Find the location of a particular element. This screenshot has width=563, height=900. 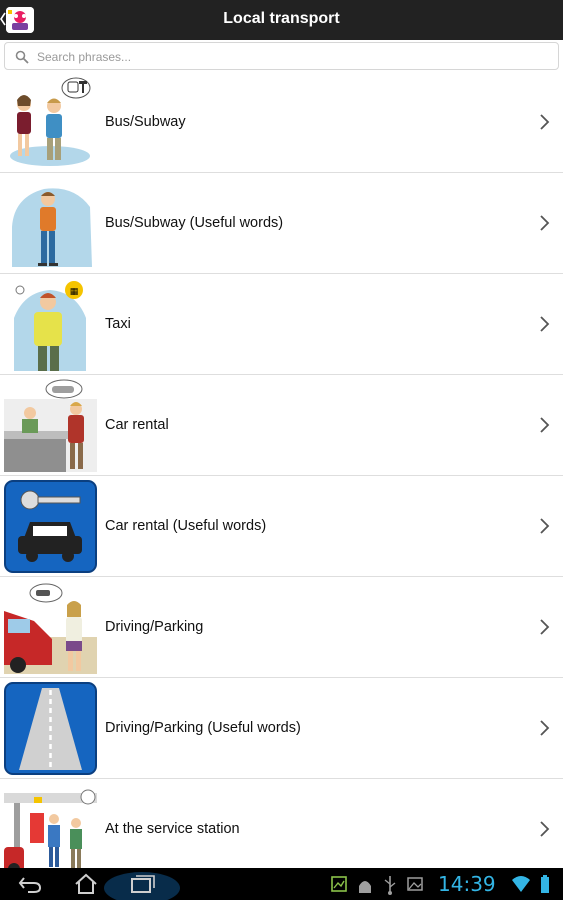

usb-icon is located at coordinates (390, 885).